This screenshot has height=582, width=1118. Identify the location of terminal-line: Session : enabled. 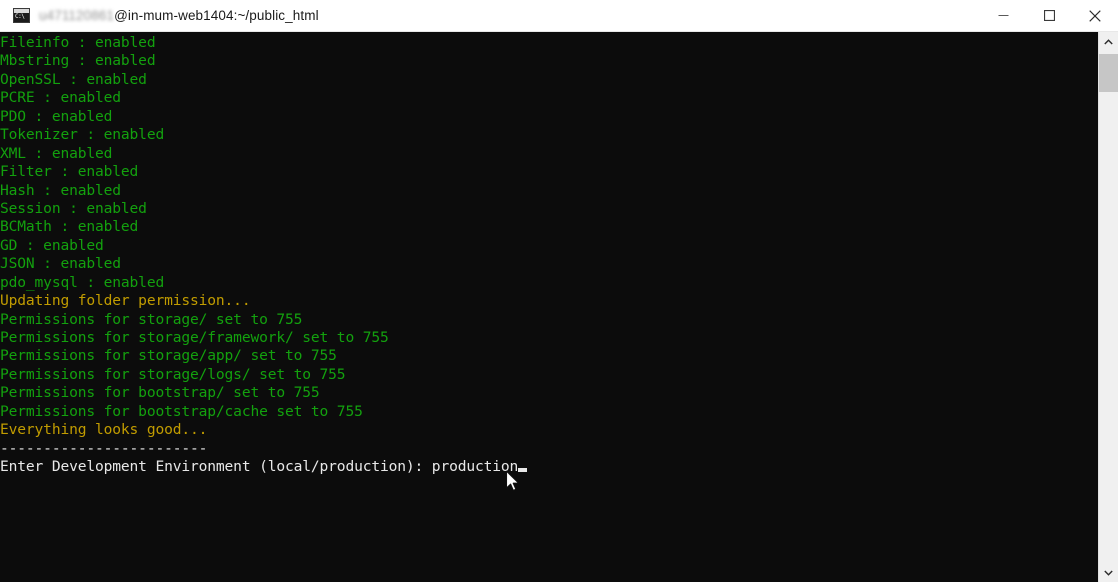
(73, 208).